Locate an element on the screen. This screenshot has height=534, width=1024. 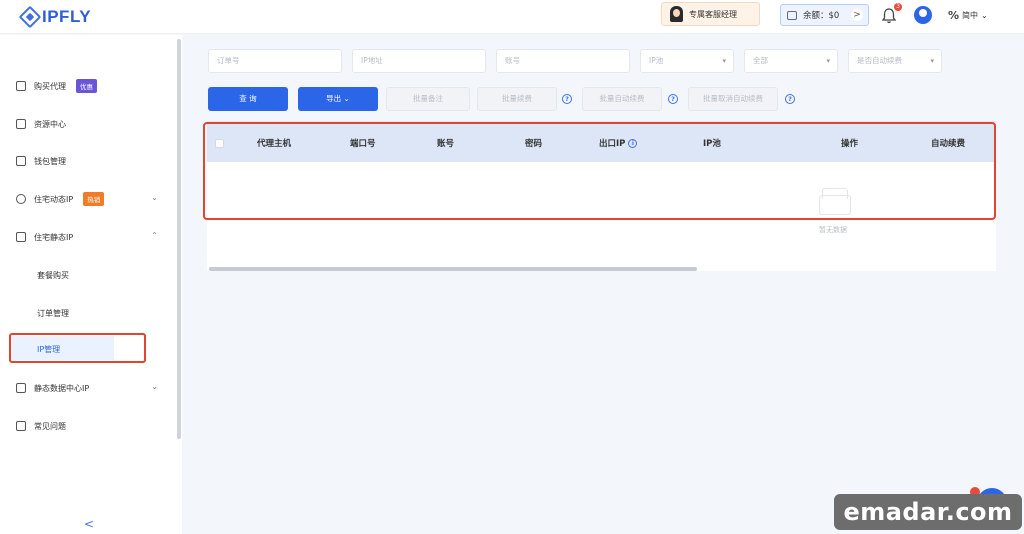
account-manager-button: 专属客服经理 is located at coordinates (710, 14).